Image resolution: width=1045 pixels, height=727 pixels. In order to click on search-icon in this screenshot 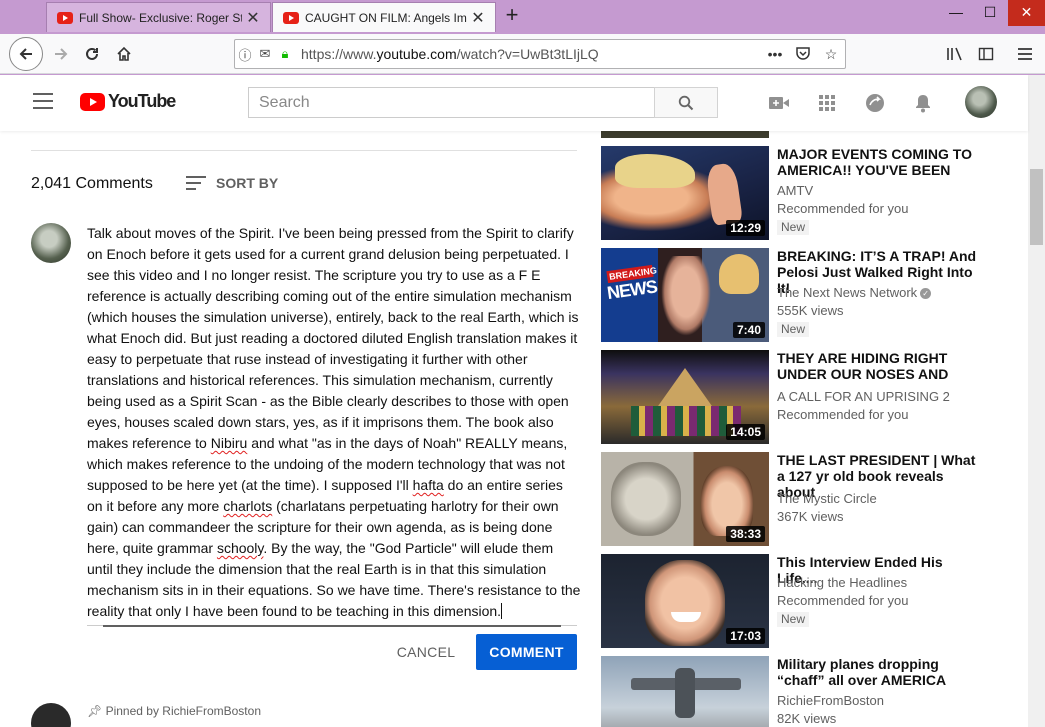, I will do `click(686, 102)`.